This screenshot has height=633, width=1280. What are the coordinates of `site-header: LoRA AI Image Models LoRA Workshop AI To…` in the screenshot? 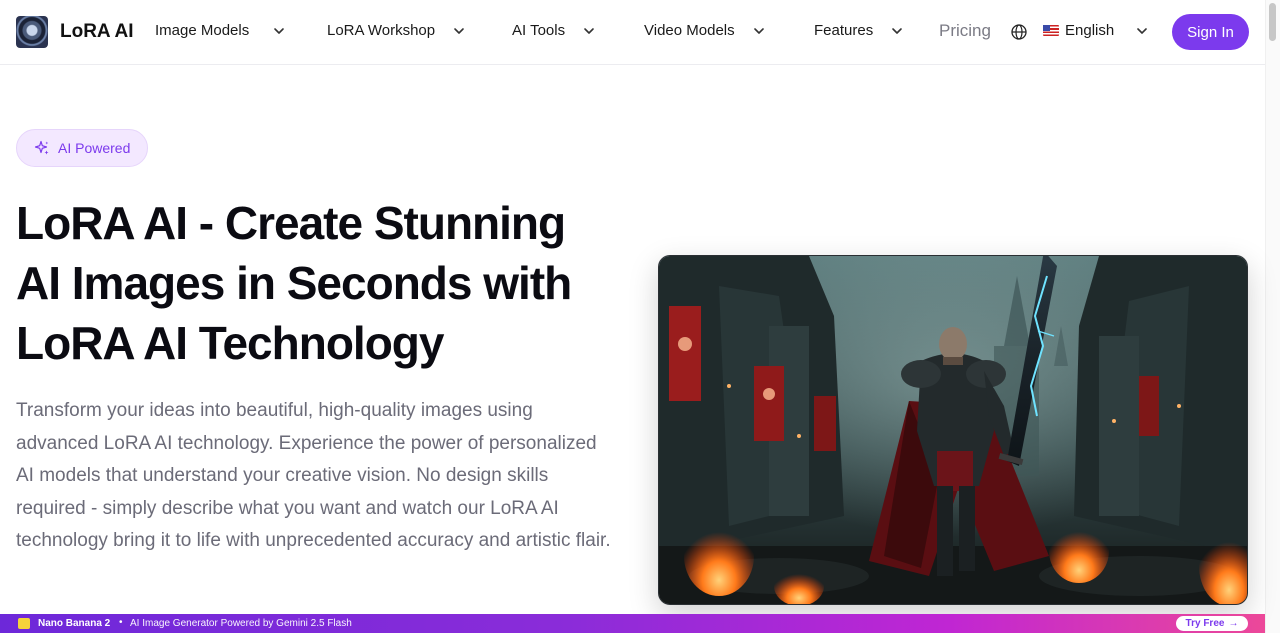 It's located at (632, 32).